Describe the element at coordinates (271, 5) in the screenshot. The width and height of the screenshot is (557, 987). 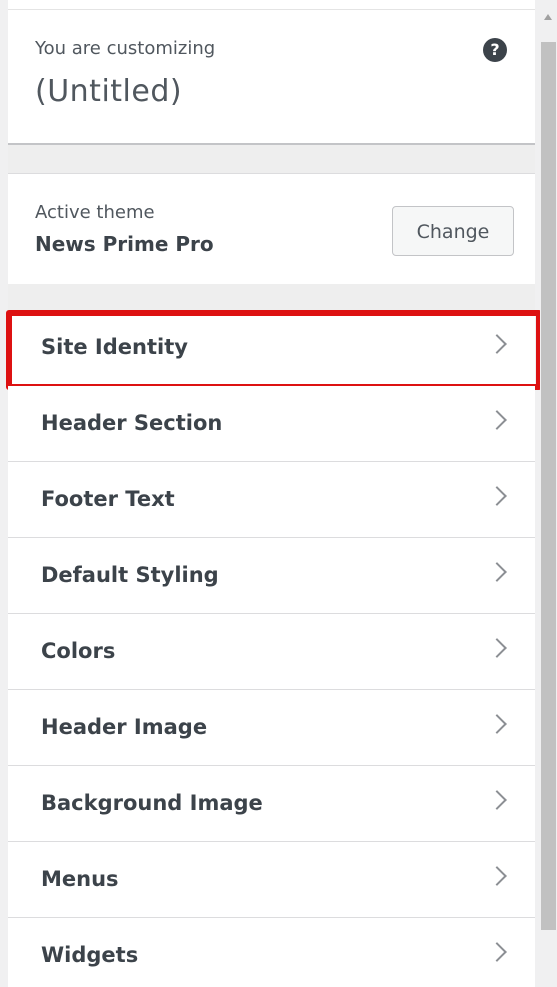
I see `top-edge` at that location.